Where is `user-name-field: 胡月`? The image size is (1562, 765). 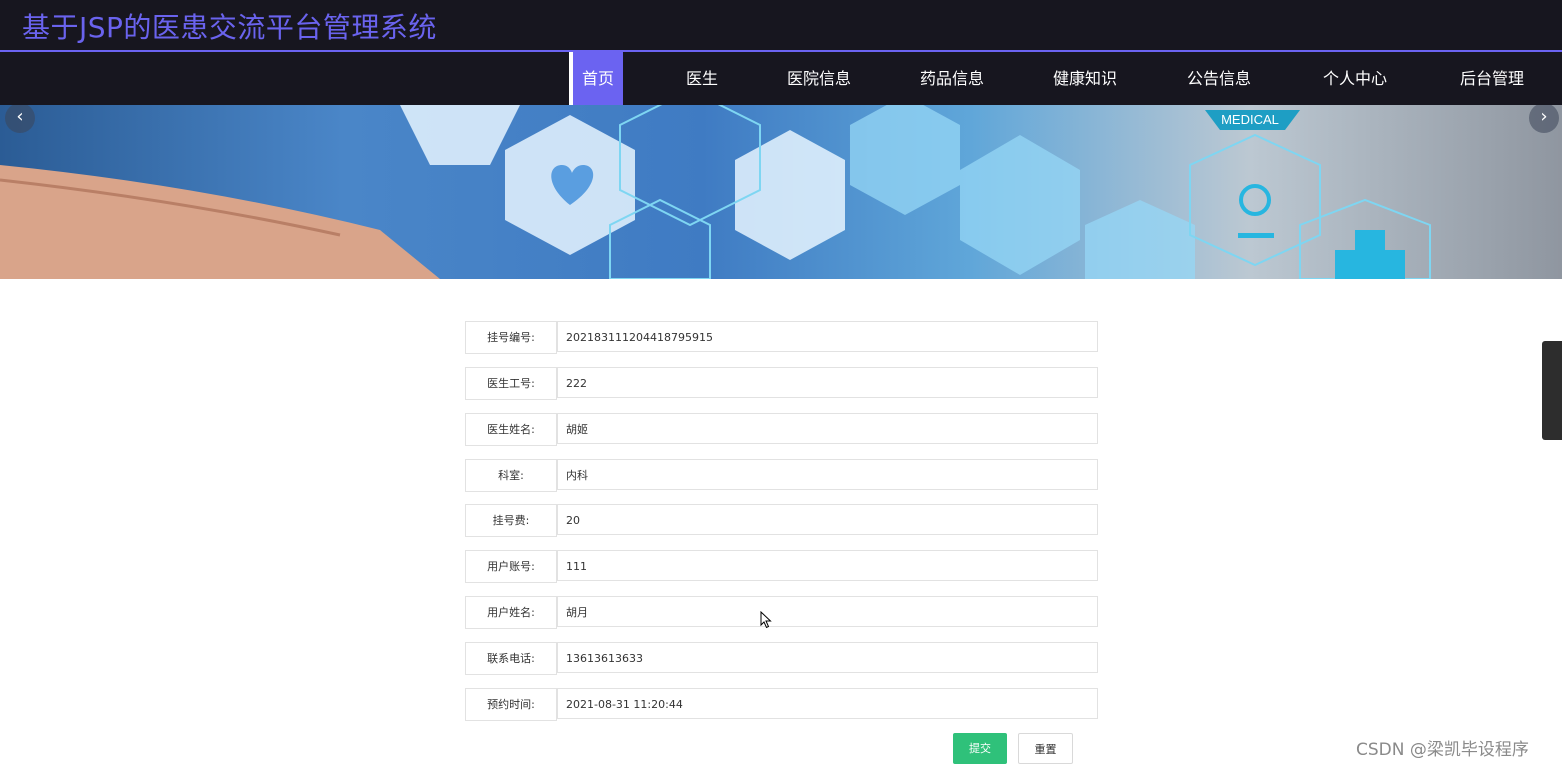 user-name-field: 胡月 is located at coordinates (827, 611).